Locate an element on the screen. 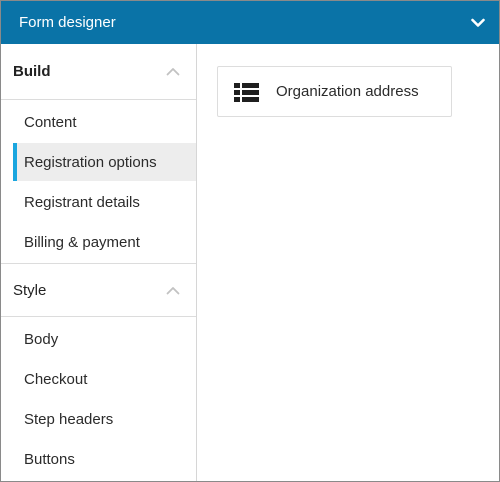 This screenshot has width=500, height=482. sidebar-item-buttons: Buttons is located at coordinates (104, 459).